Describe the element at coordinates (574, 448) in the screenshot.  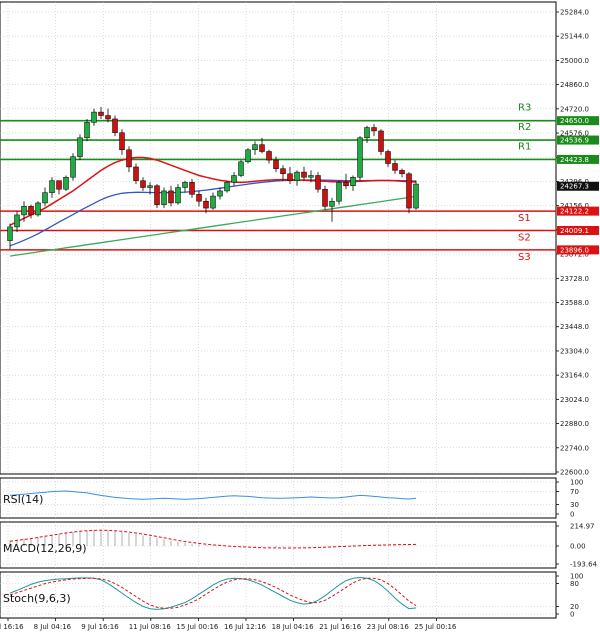
I see `main-y-tick-label: 22740.0` at that location.